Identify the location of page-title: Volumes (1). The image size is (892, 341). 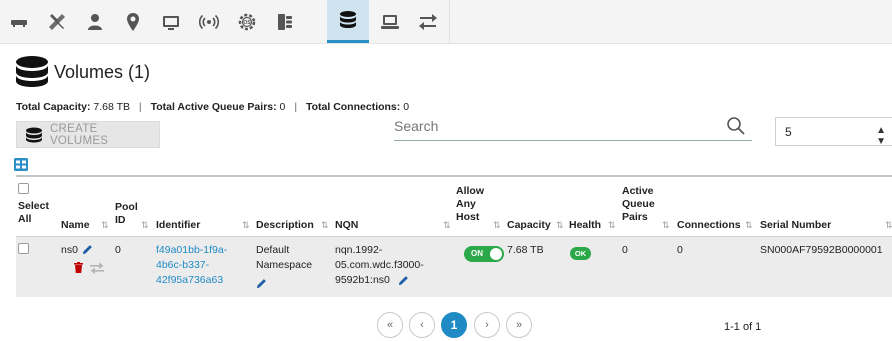
(102, 72).